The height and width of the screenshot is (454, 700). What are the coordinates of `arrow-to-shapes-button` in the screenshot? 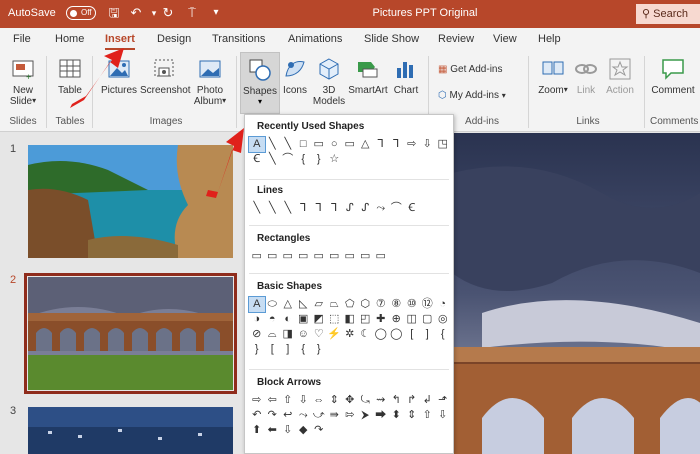 It's located at (225, 163).